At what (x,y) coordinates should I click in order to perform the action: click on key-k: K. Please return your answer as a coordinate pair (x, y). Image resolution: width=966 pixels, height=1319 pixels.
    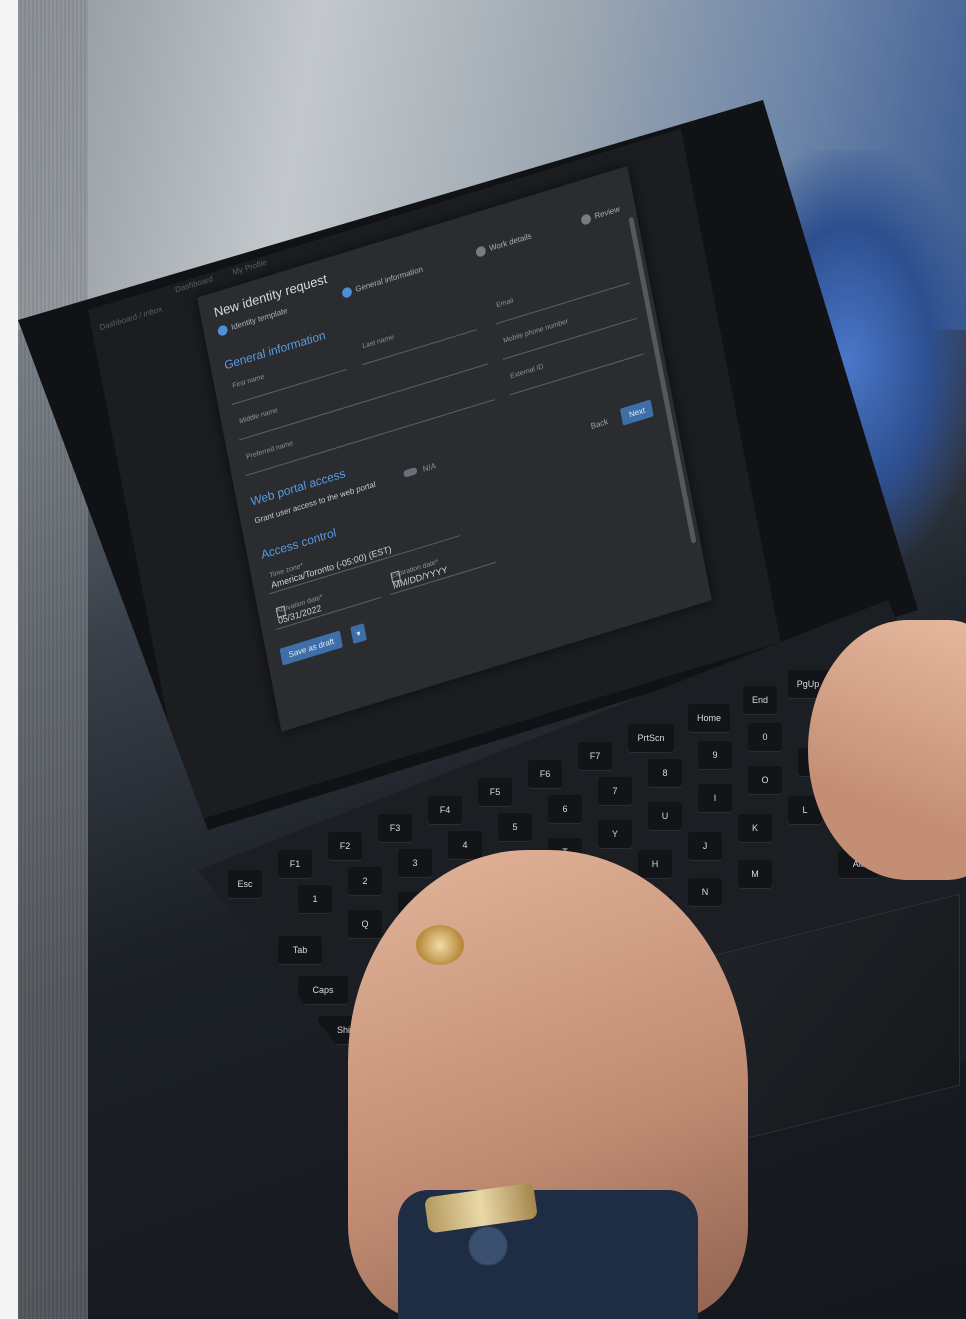
    Looking at the image, I should click on (755, 828).